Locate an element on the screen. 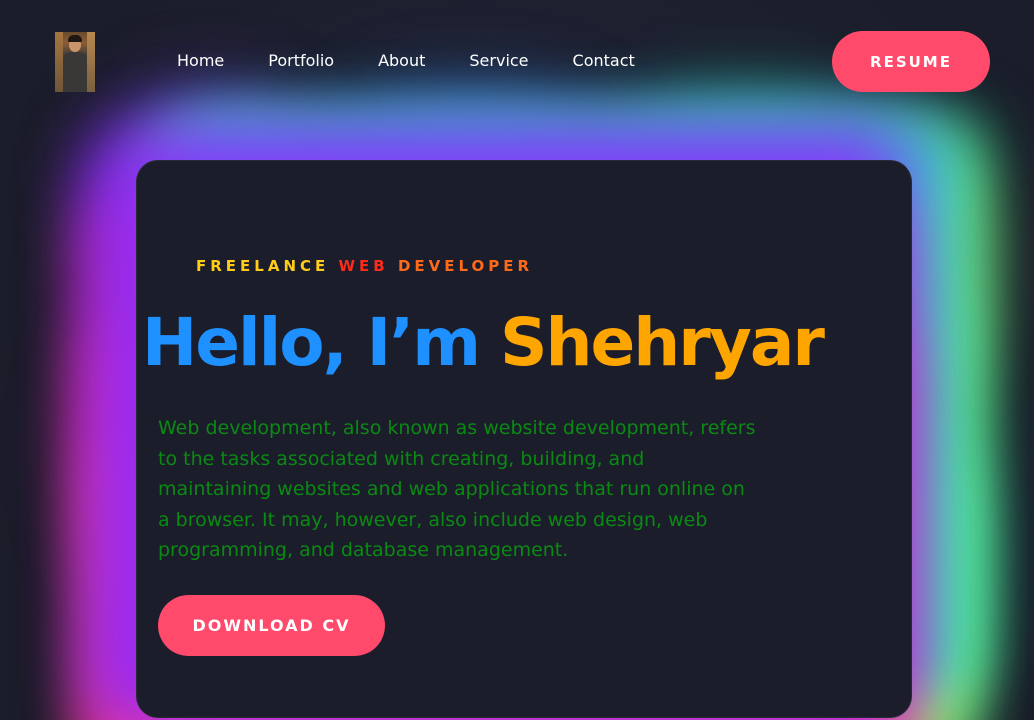 The image size is (1034, 720). avatar-bg-left is located at coordinates (59, 62).